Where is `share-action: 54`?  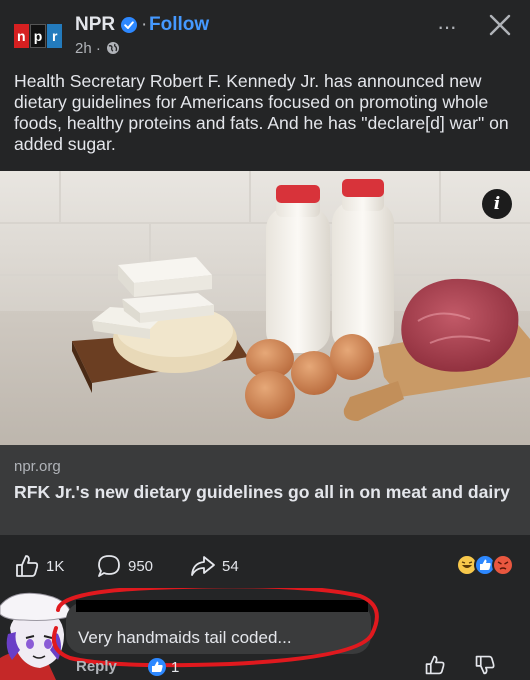 share-action: 54 is located at coordinates (214, 566).